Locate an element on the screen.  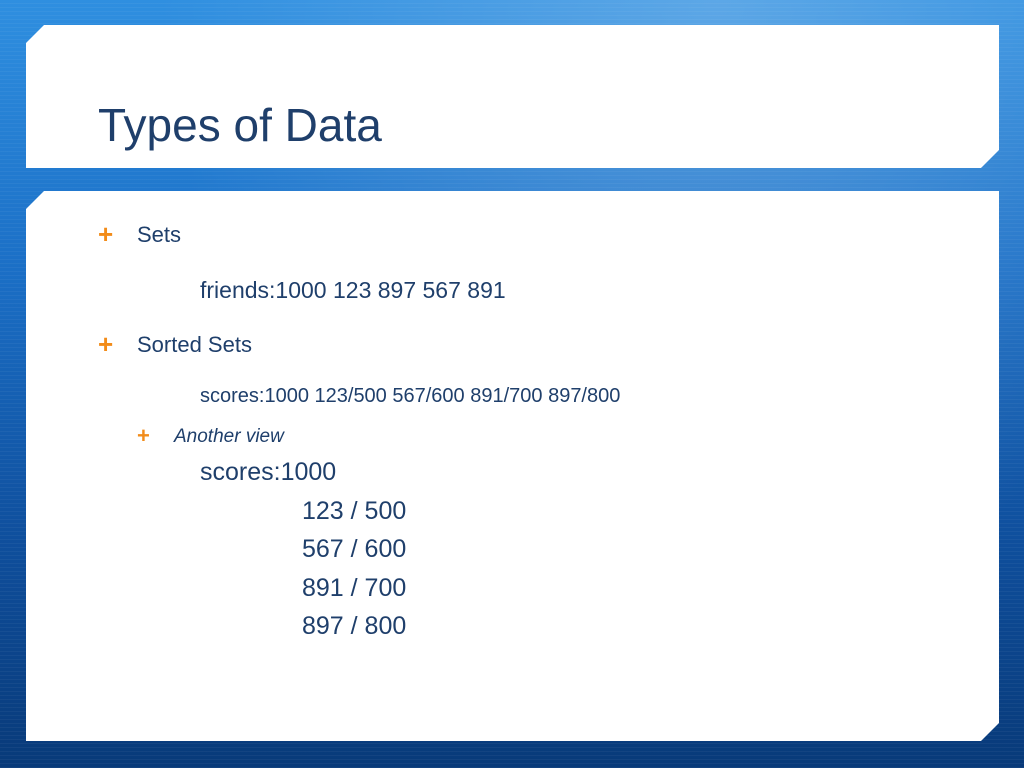
sets-example: friends:1000 123 897 567 891 is located at coordinates (353, 290).